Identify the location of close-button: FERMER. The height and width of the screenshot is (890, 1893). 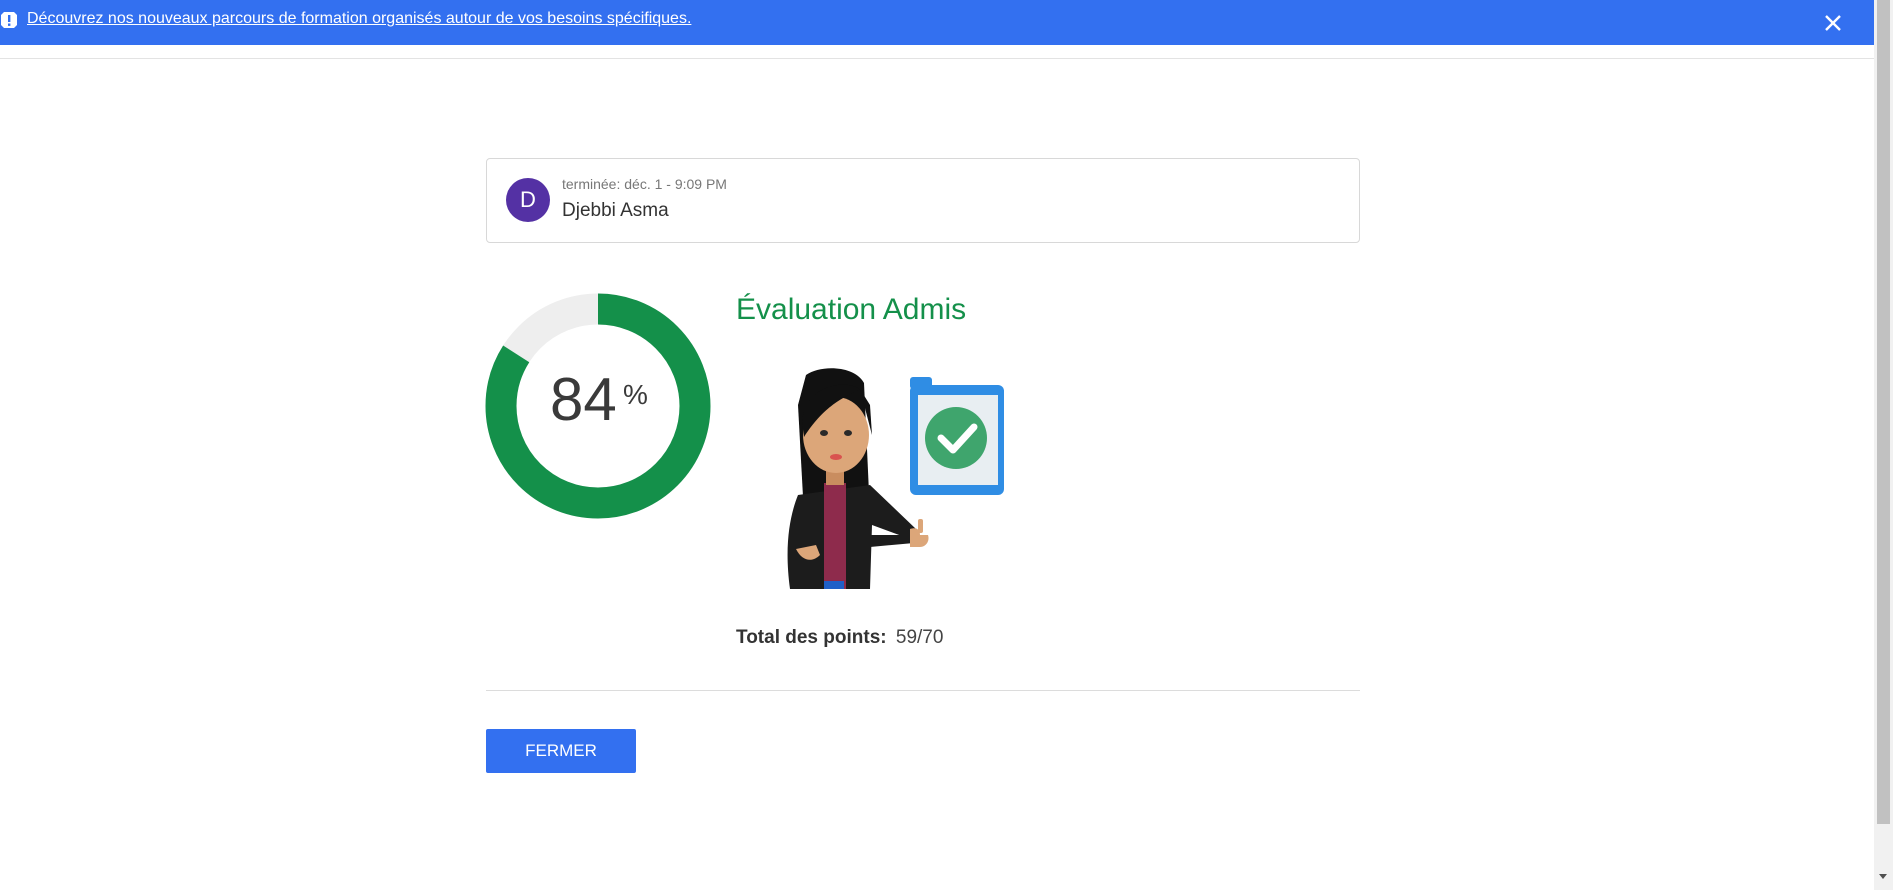
(561, 751).